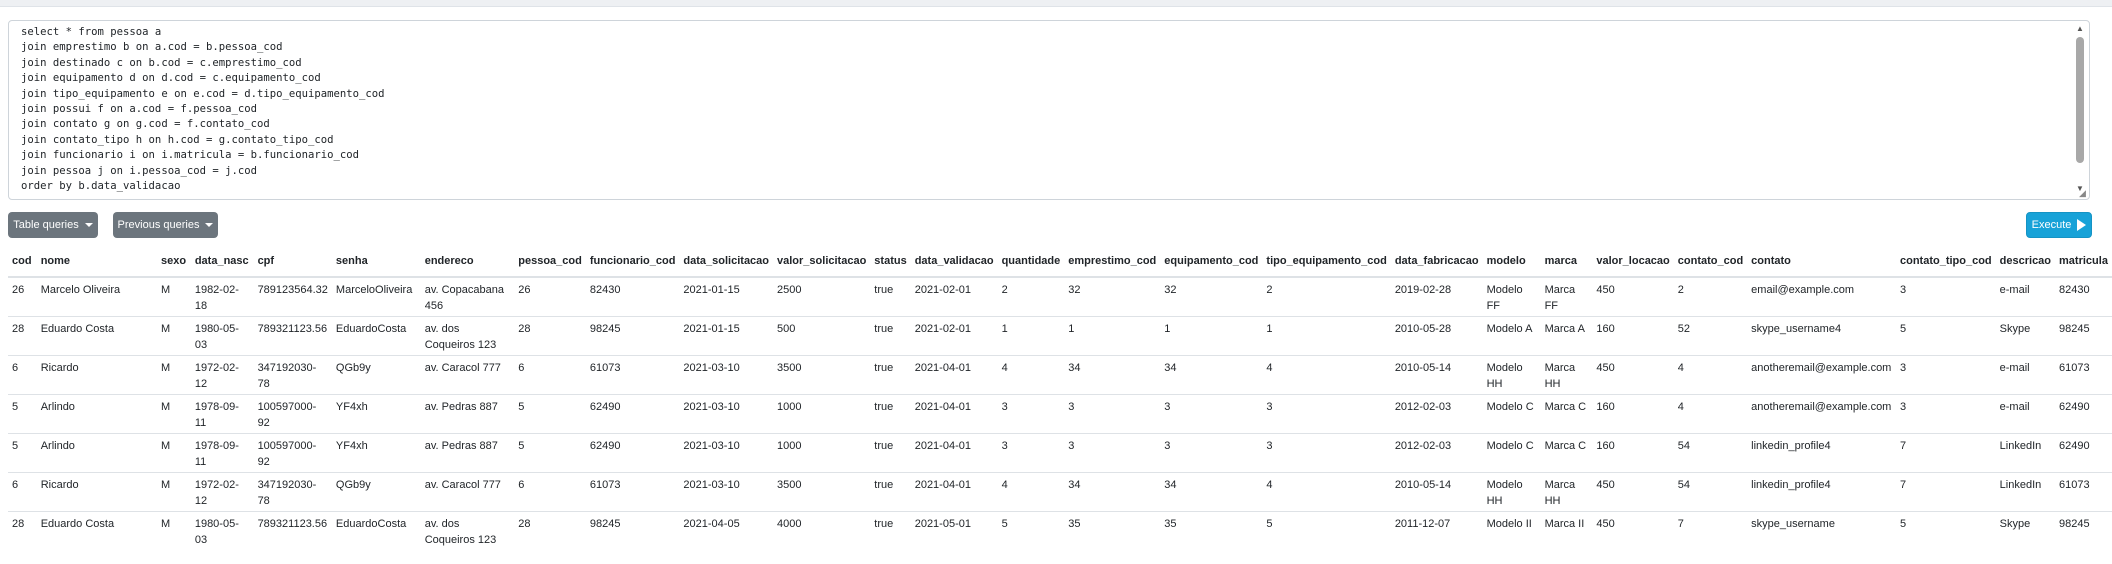 The width and height of the screenshot is (2112, 564). I want to click on scroll-up-arrow-icon: ▲, so click(2080, 29).